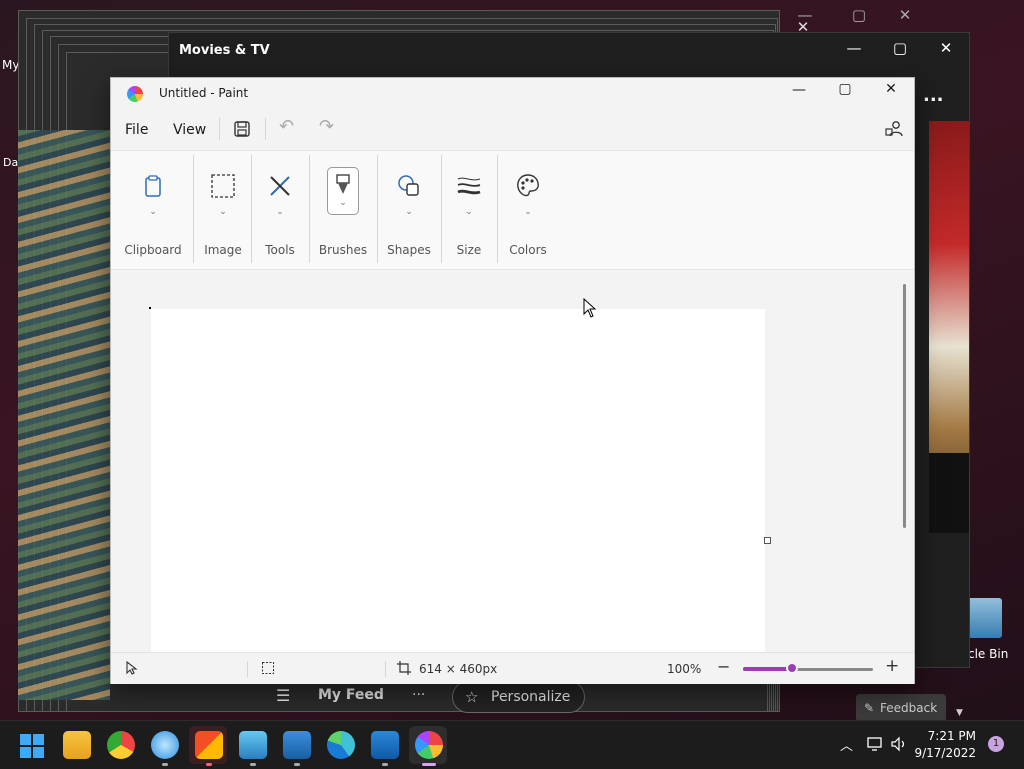 Image resolution: width=1024 pixels, height=769 pixels. I want to click on menu-file: File, so click(136, 130).